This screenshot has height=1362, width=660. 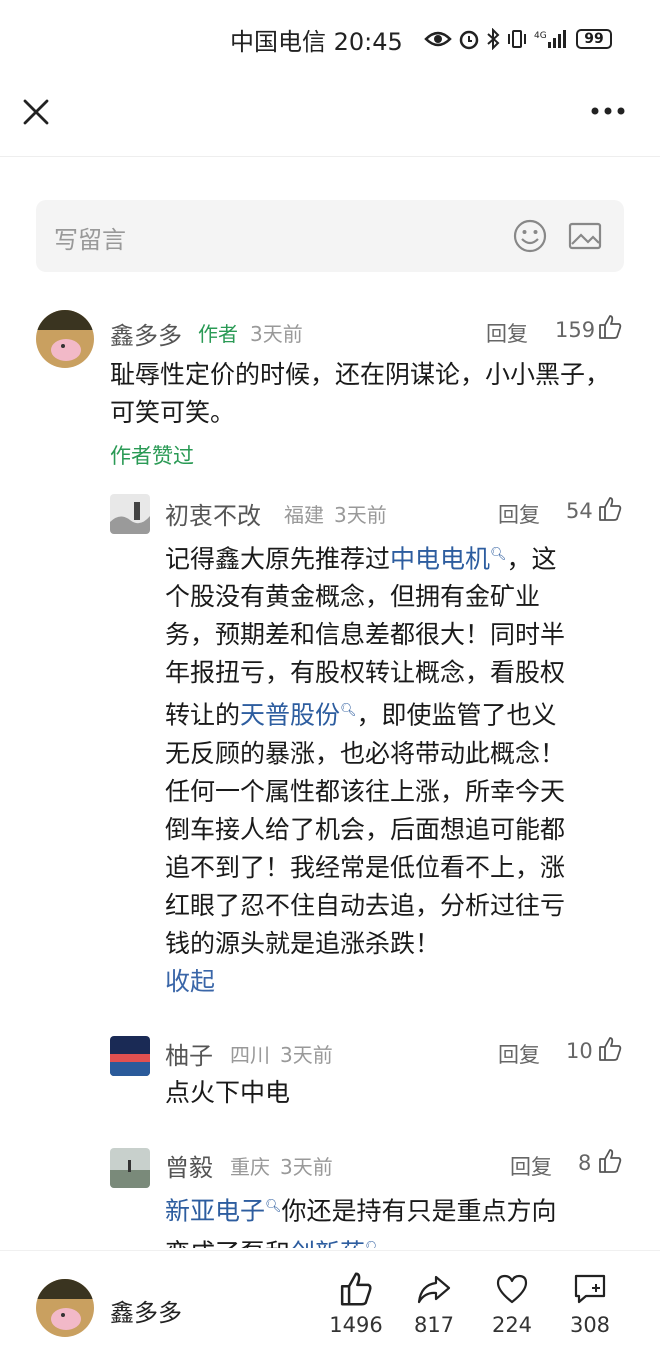 What do you see at coordinates (353, 597) in the screenshot?
I see `text-line: 个股没有黄金概念，但拥有金矿业` at bounding box center [353, 597].